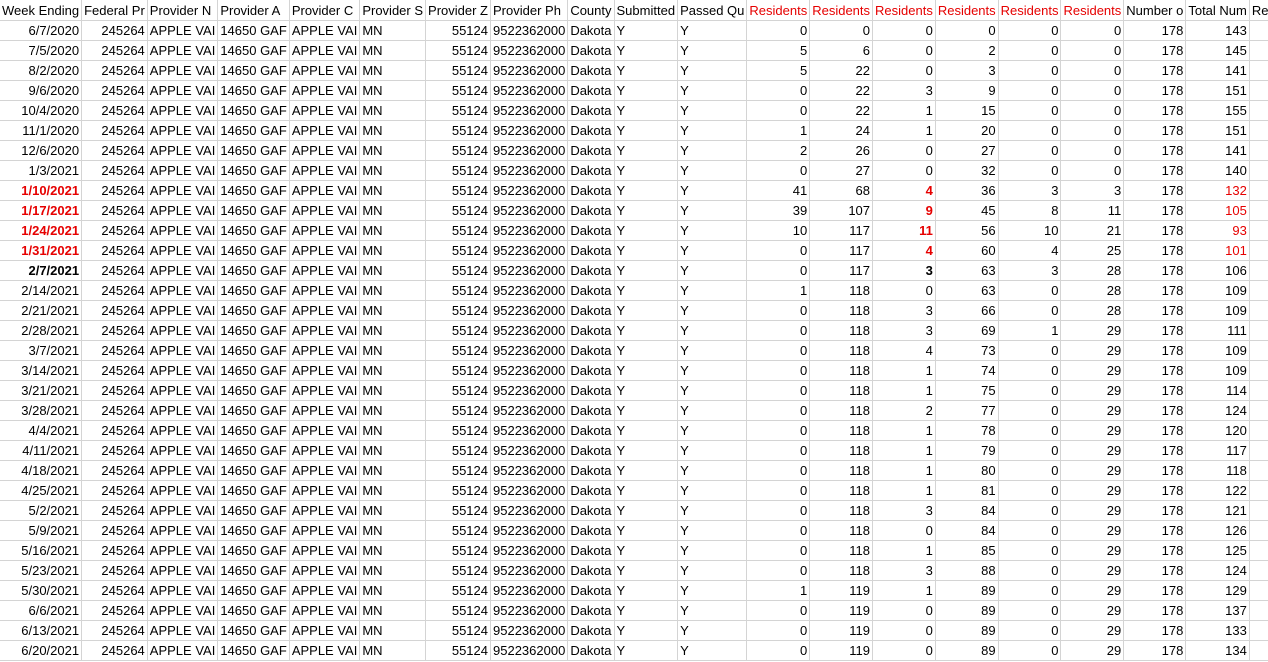  What do you see at coordinates (841, 190) in the screenshot?
I see `cell-r2: 68` at bounding box center [841, 190].